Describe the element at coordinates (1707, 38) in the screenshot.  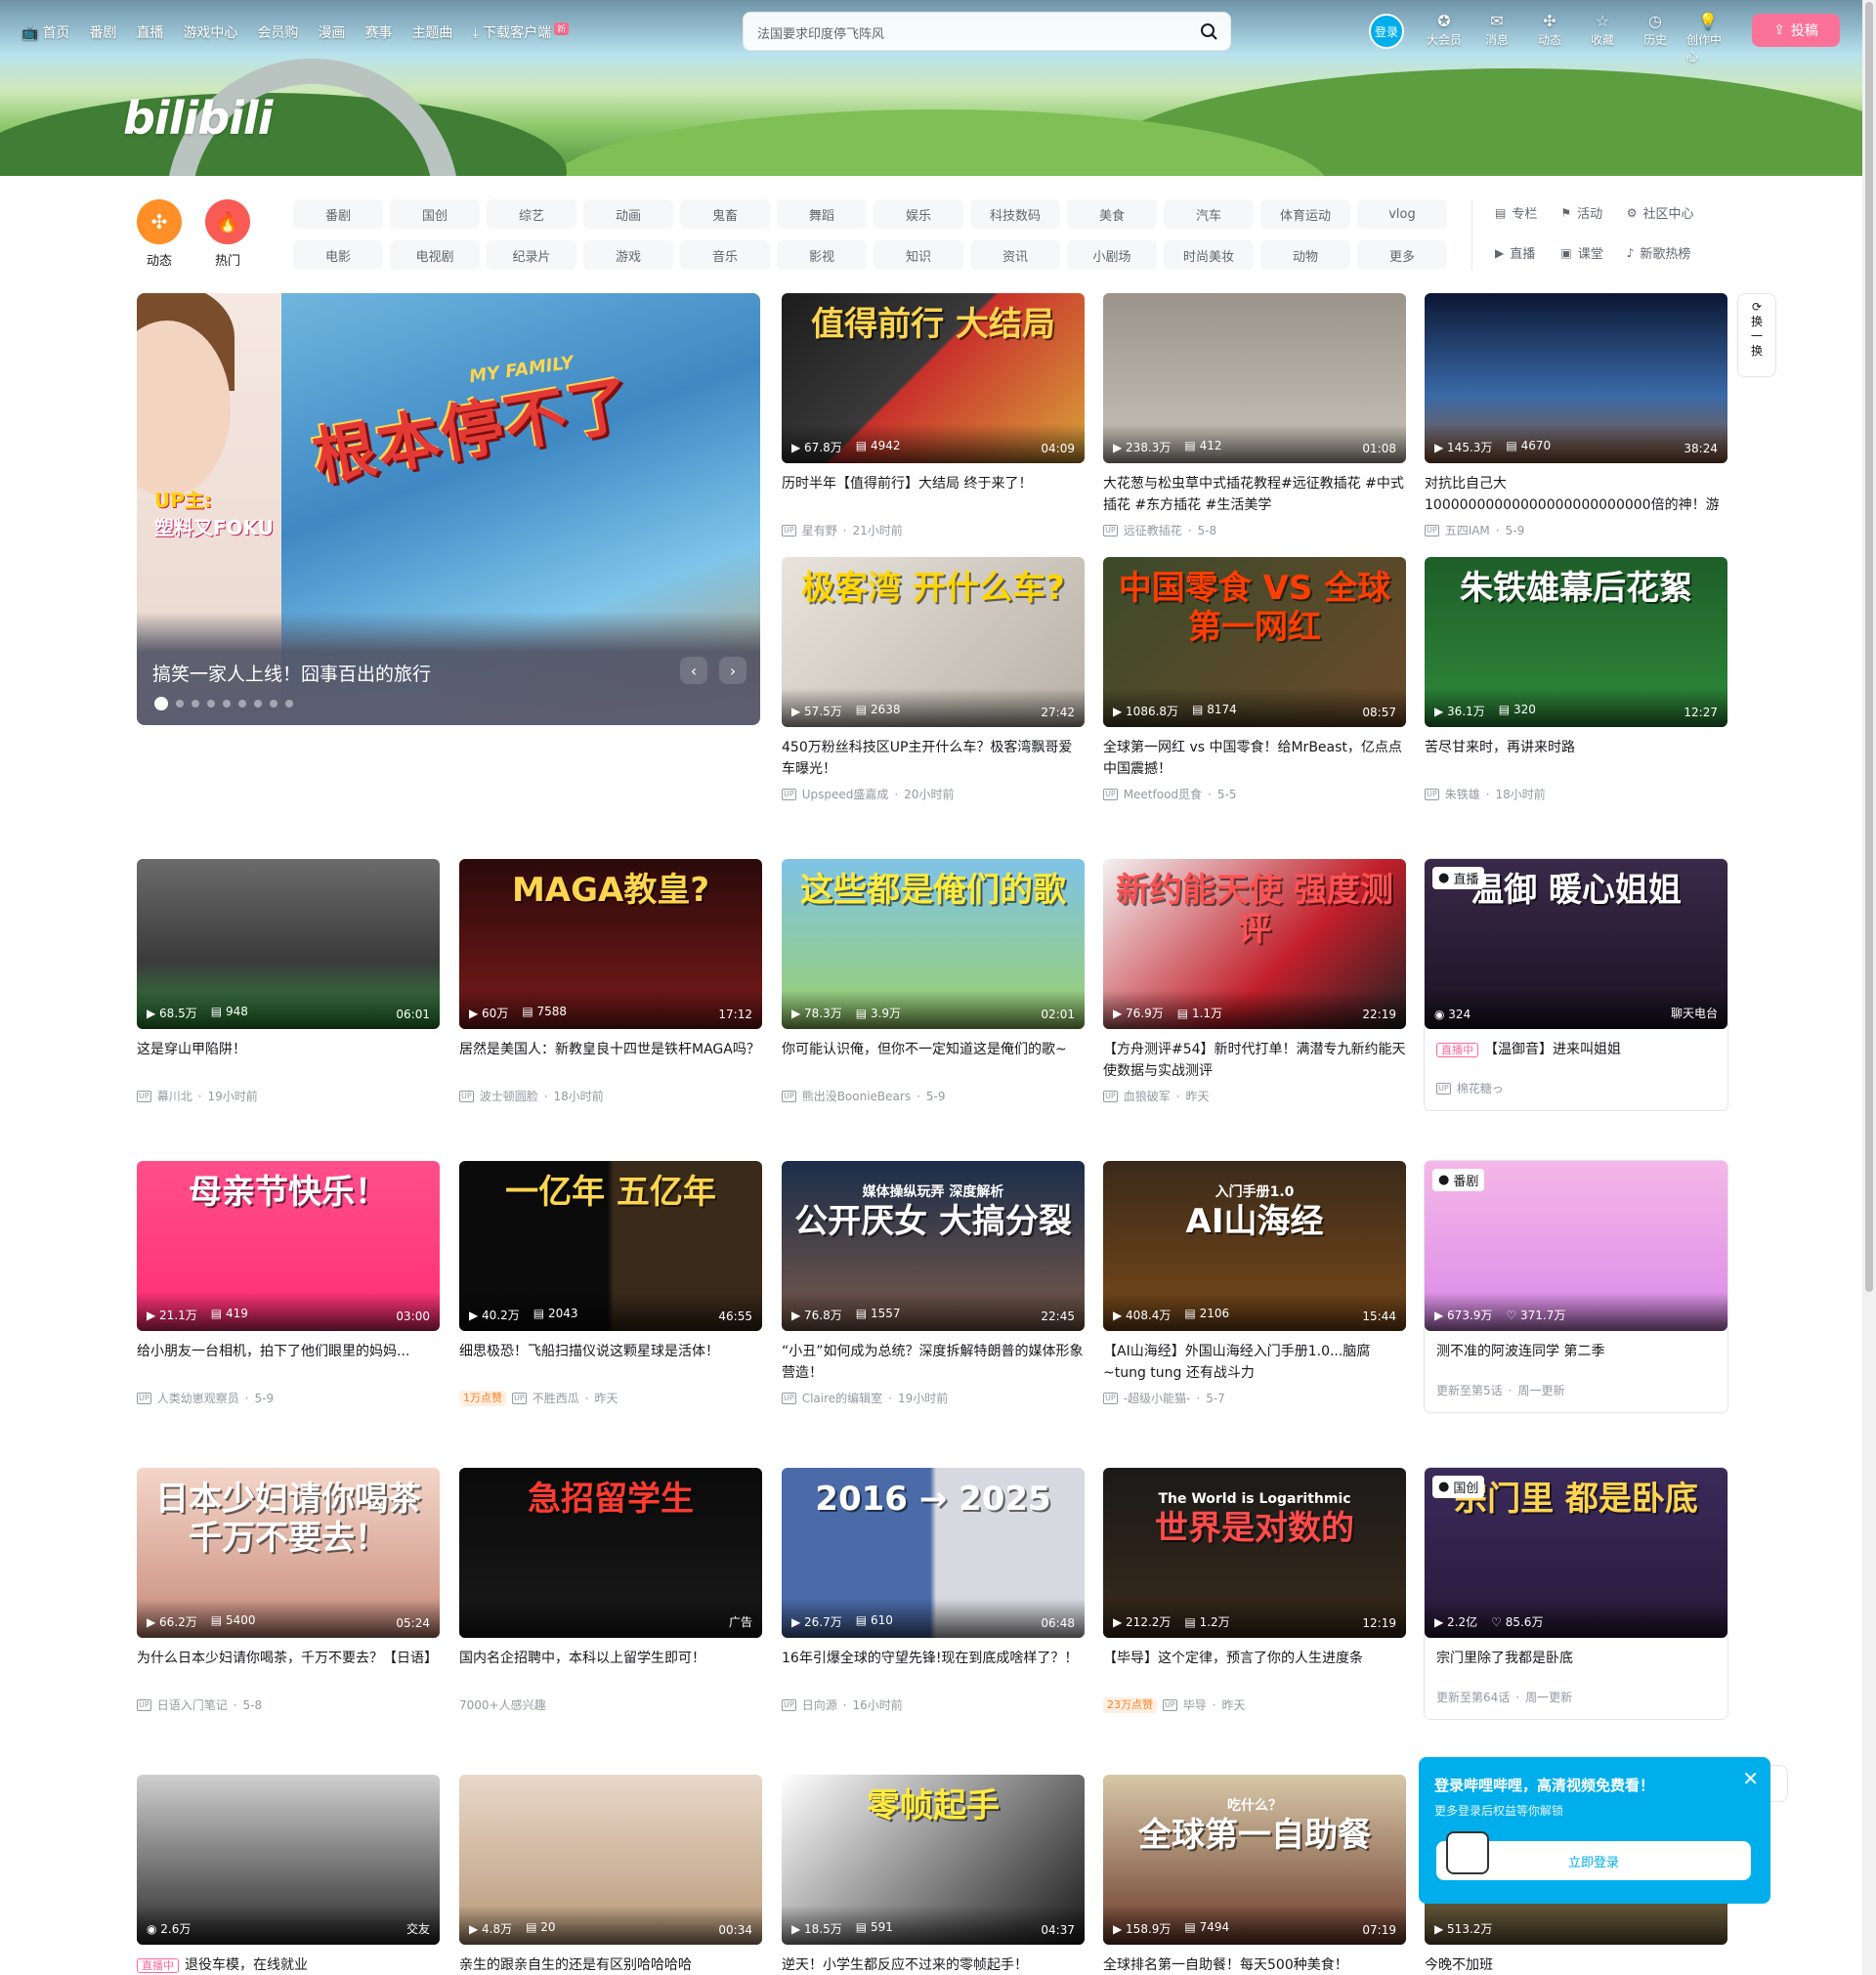
I see `creator-button: 💡 创作中心` at that location.